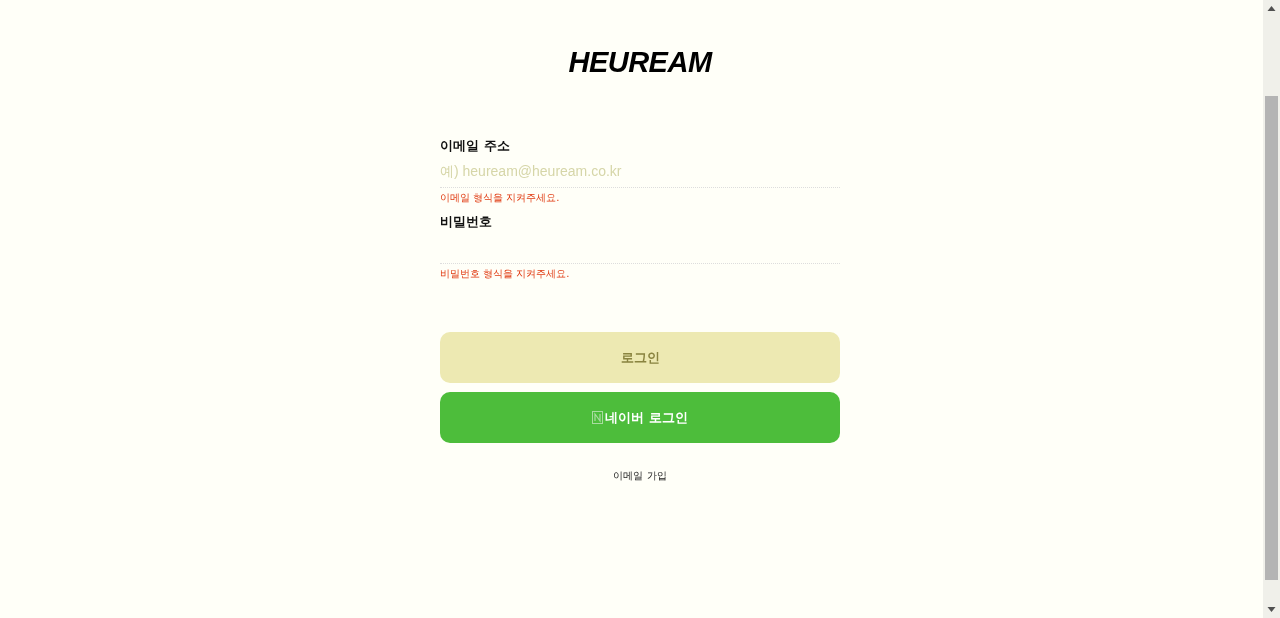  I want to click on error-message: 이메일 형식을 지켜주세요., so click(500, 198).